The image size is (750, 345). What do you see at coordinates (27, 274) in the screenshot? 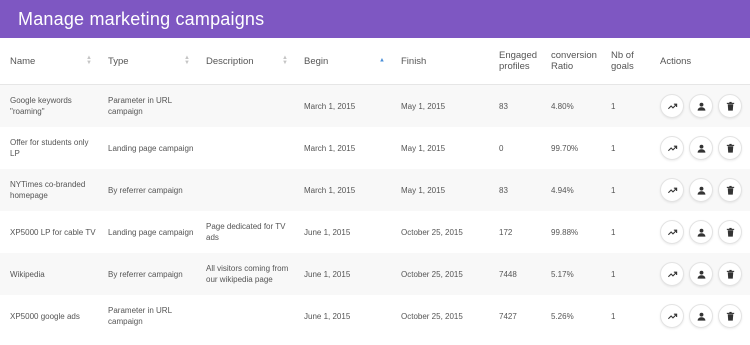
I see `cell-name: Wikipedia` at bounding box center [27, 274].